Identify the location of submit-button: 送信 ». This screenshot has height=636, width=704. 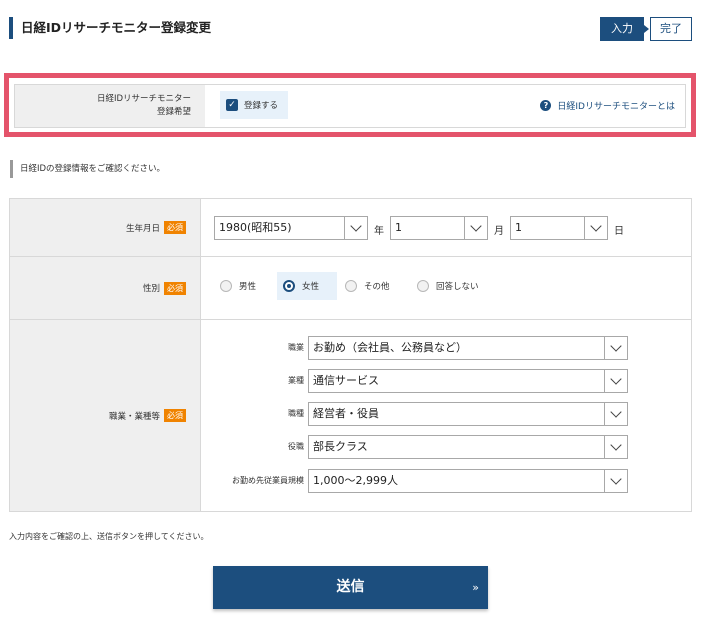
(350, 587).